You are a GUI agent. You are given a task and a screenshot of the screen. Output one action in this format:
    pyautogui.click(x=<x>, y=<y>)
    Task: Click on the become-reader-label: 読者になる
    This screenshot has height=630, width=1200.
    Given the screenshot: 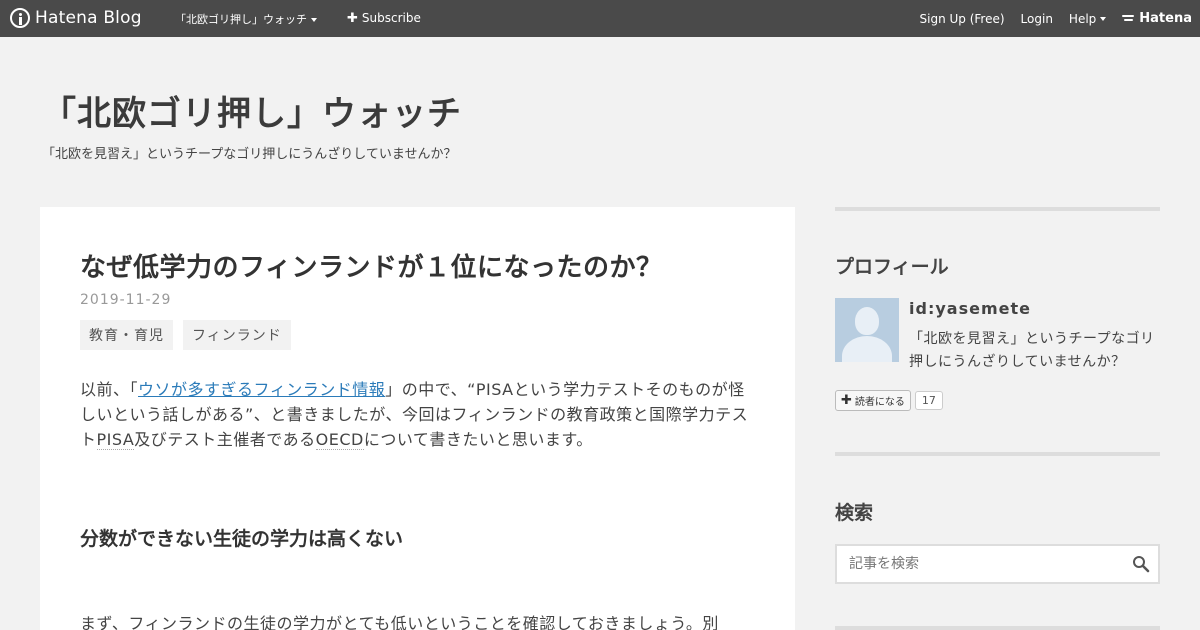 What is the action you would take?
    pyautogui.click(x=879, y=402)
    